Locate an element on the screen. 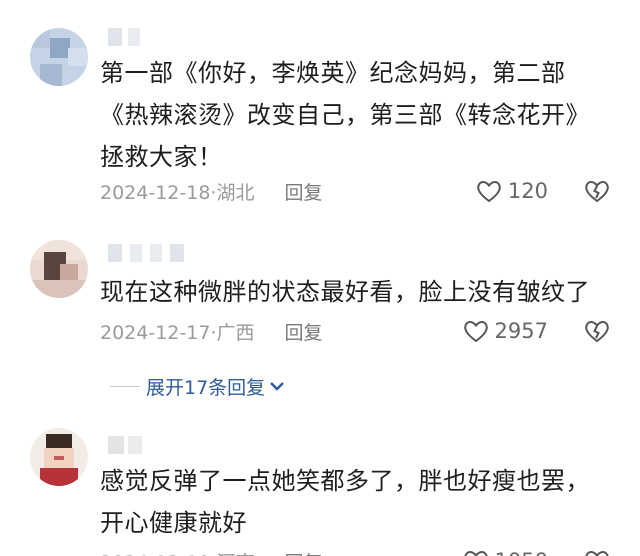 This screenshot has height=556, width=640. chevron-down-icon is located at coordinates (277, 386).